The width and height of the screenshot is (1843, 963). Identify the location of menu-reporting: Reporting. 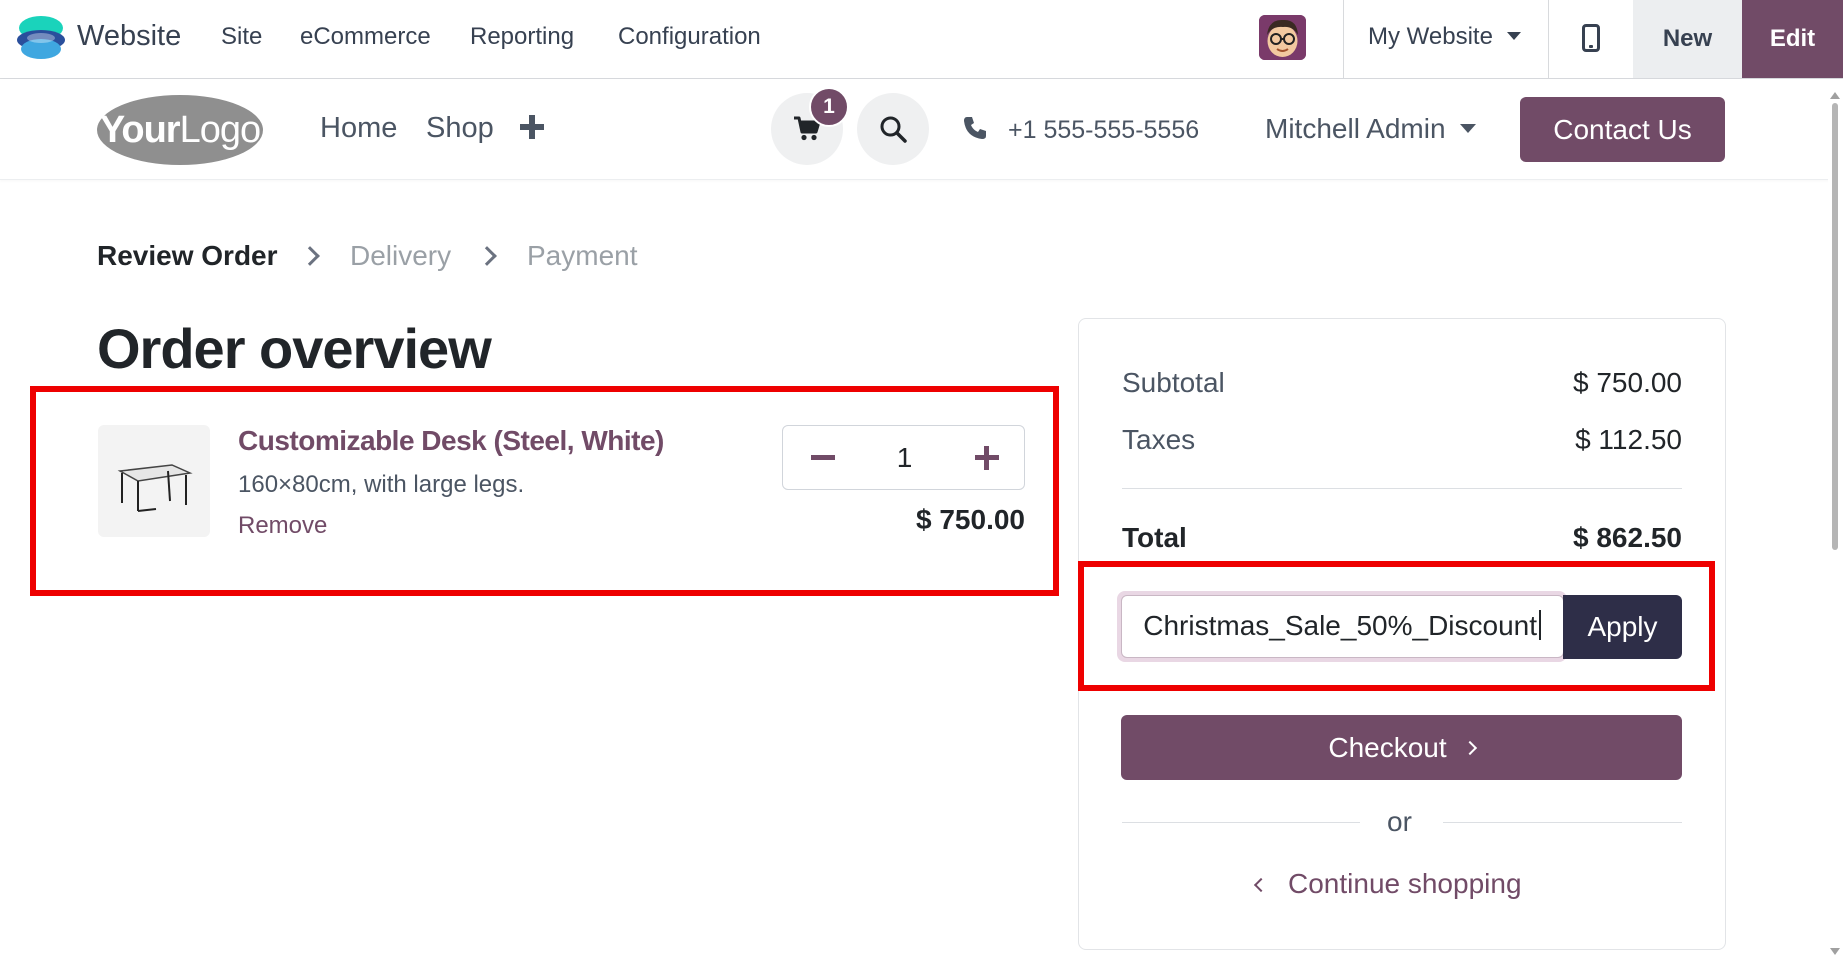
(522, 37).